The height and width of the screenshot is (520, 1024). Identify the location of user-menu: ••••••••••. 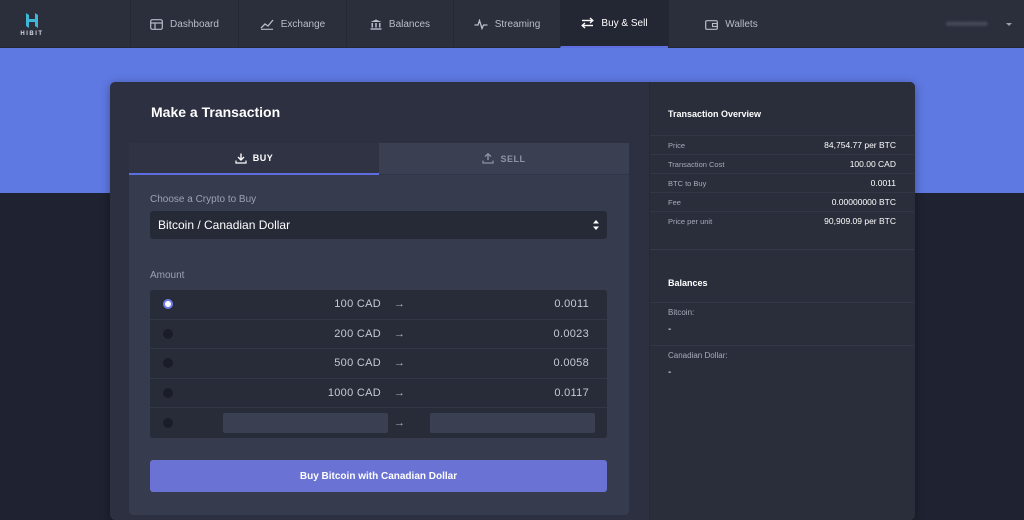
(979, 24).